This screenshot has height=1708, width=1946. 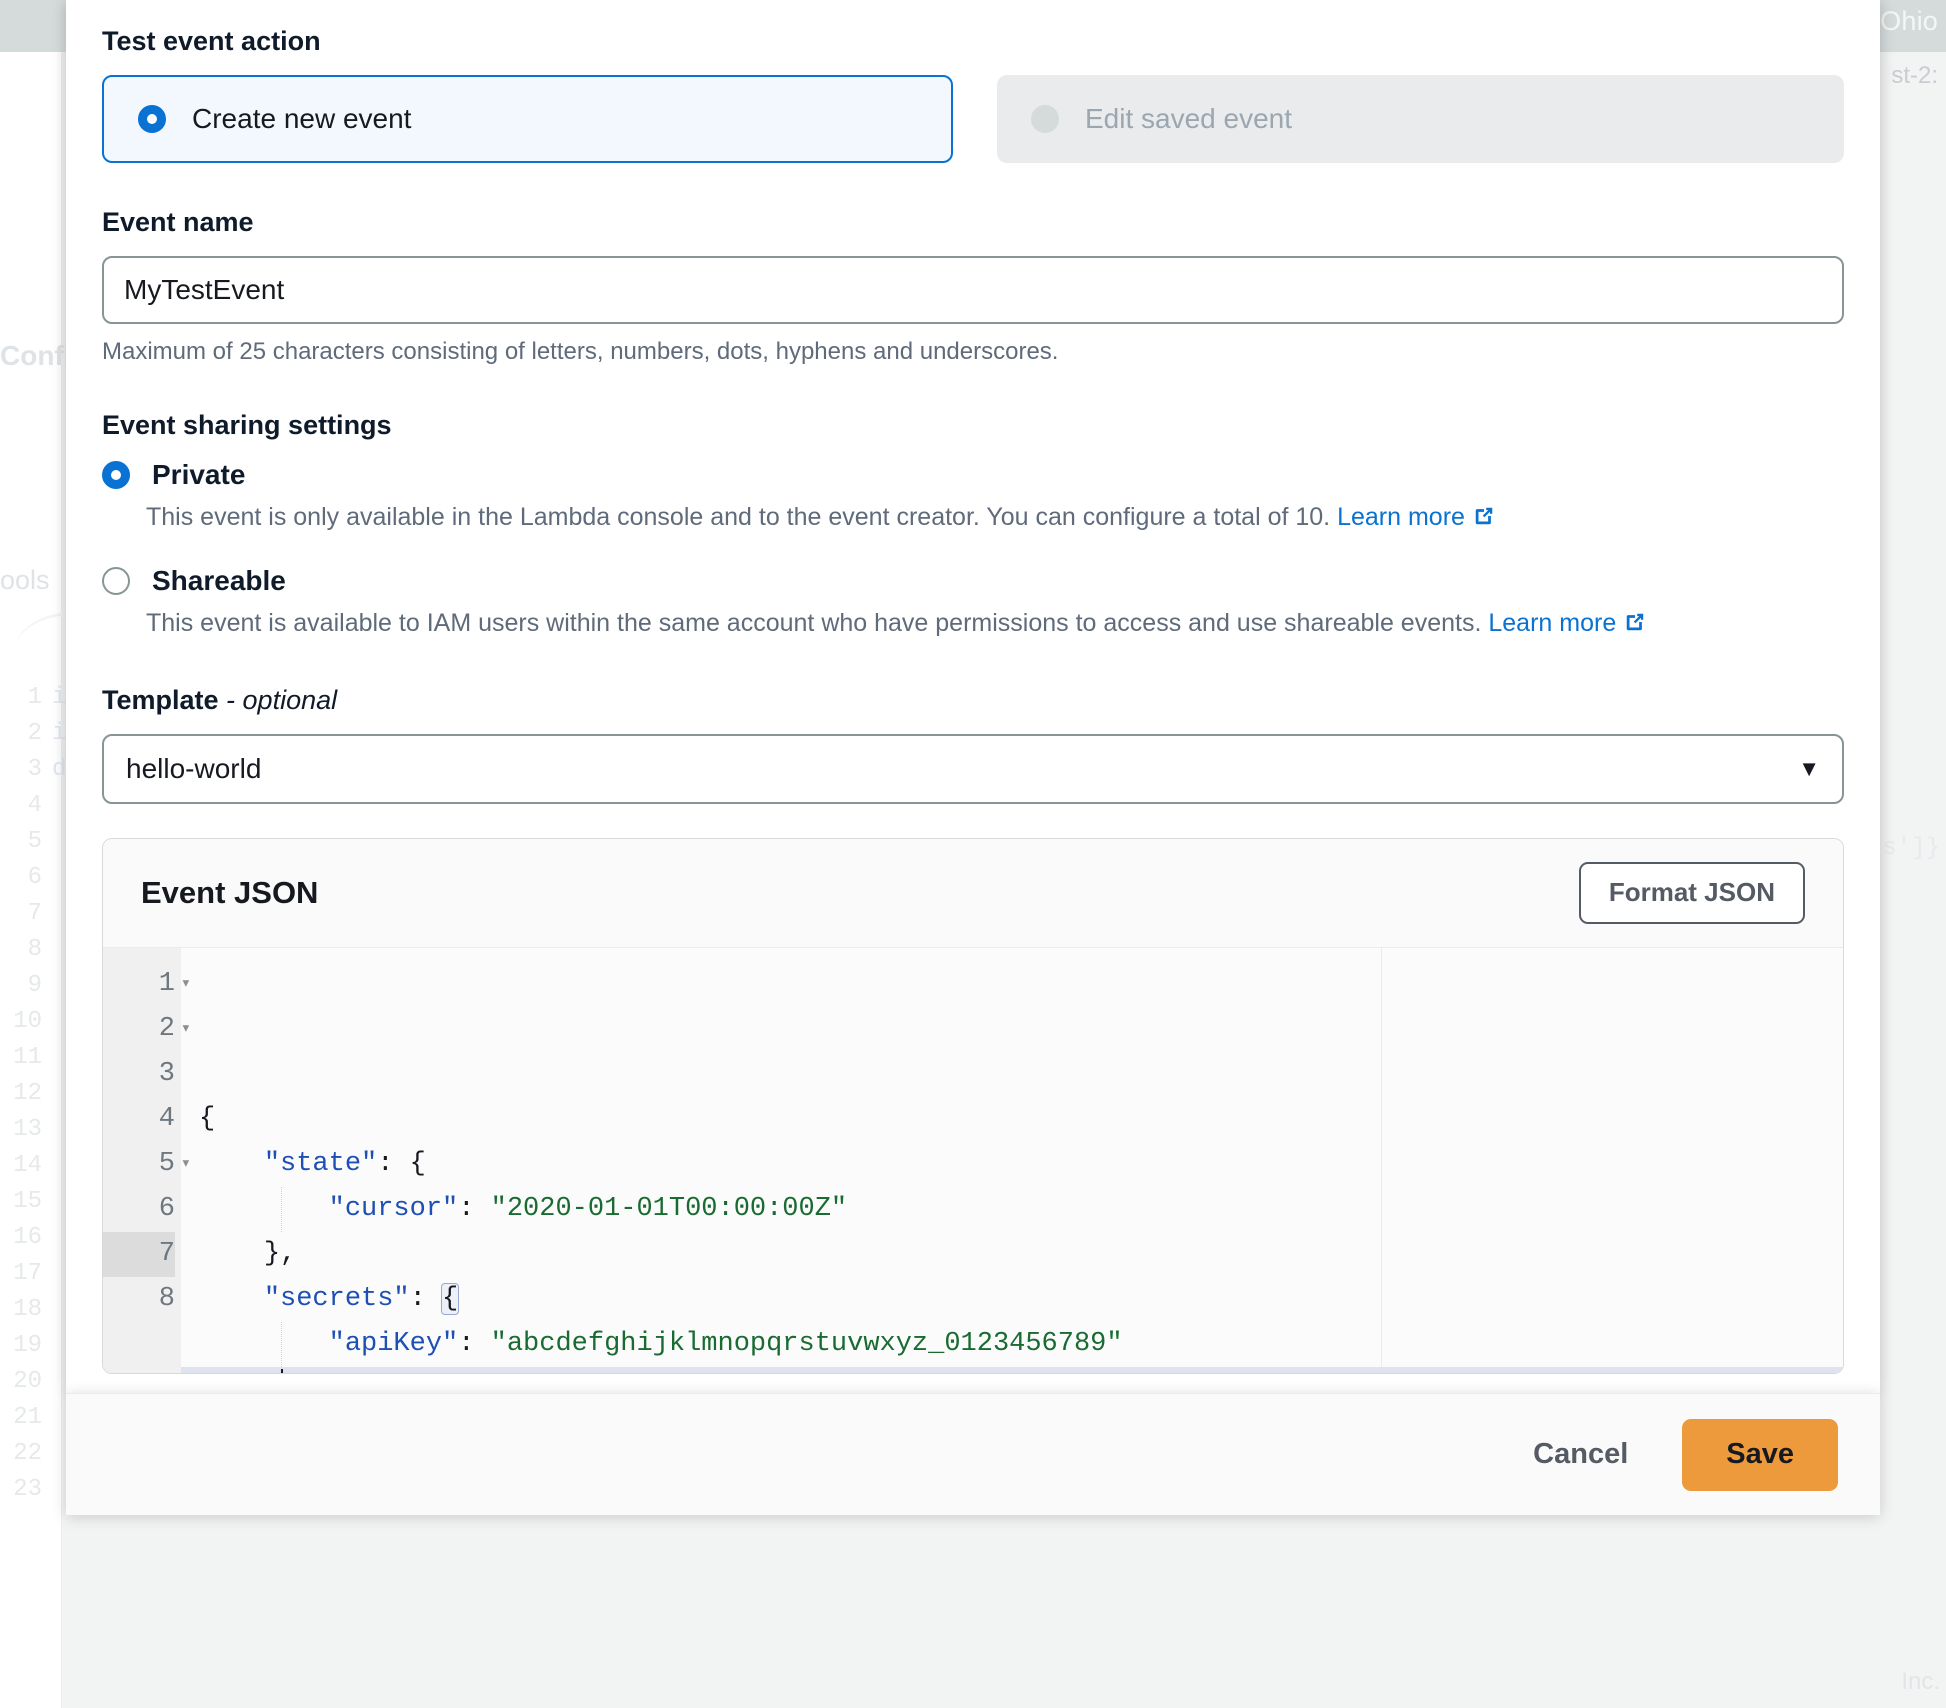 I want to click on bg-line-number: 15, so click(x=27, y=1201).